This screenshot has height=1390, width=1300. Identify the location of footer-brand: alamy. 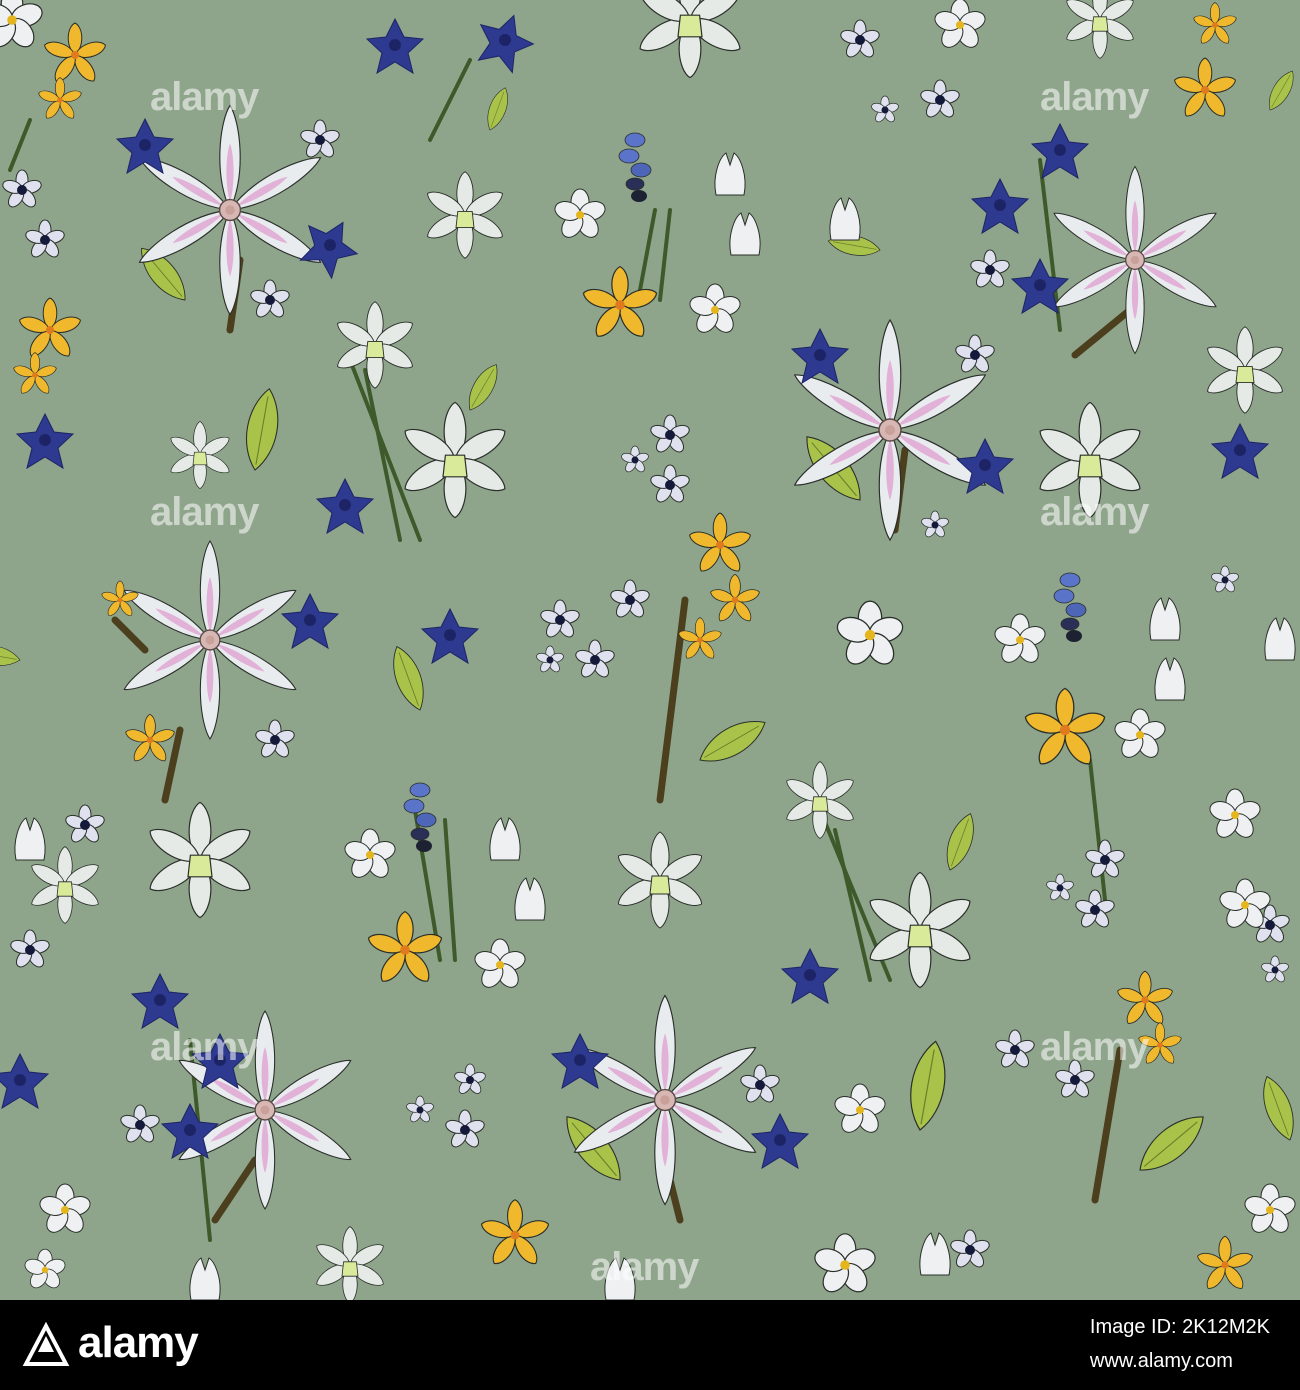
(138, 1342).